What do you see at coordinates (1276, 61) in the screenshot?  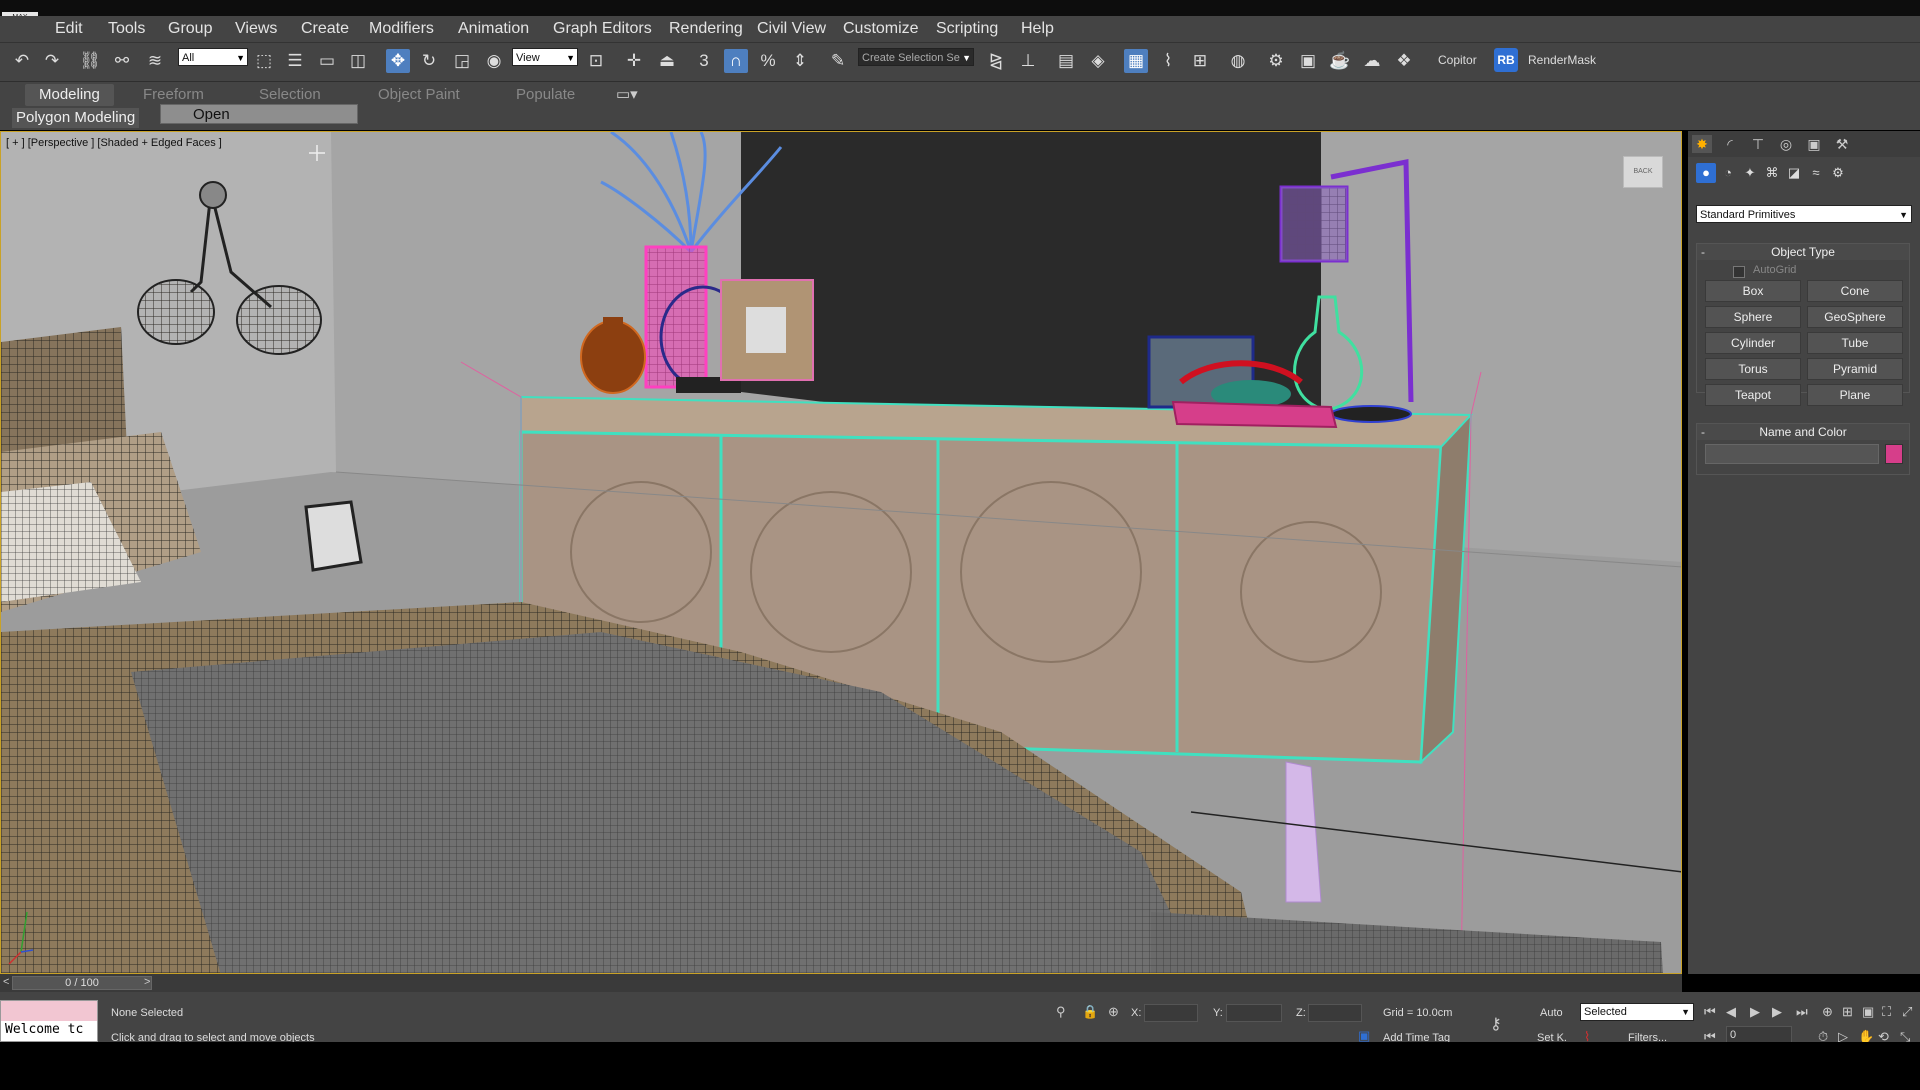 I see `render-setup-icon: ⚙` at bounding box center [1276, 61].